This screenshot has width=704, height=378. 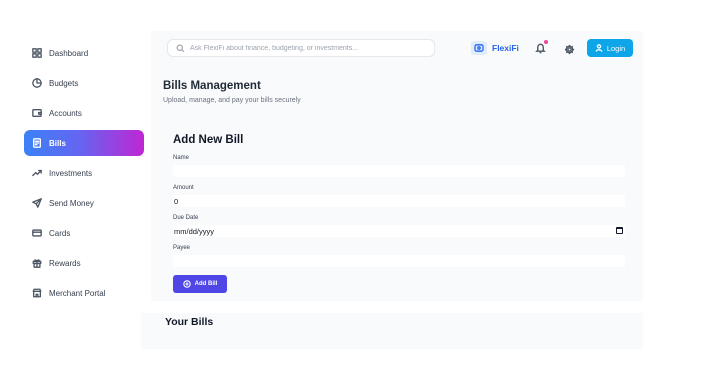 I want to click on notification-dot, so click(x=546, y=42).